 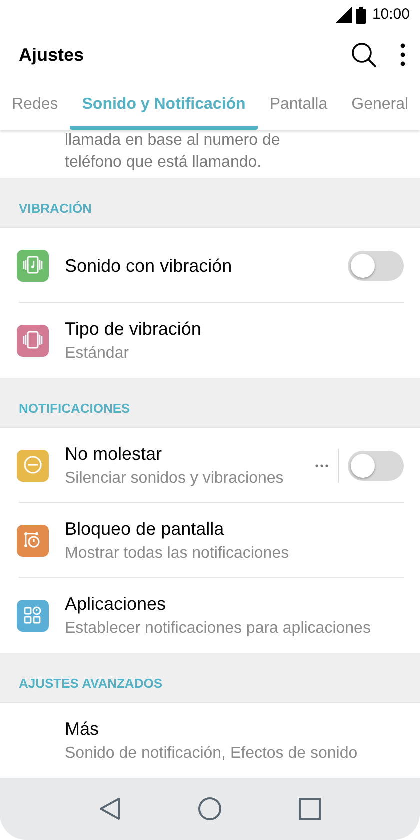 I want to click on section-header: AJUSTES AVANZADOS, so click(x=90, y=683).